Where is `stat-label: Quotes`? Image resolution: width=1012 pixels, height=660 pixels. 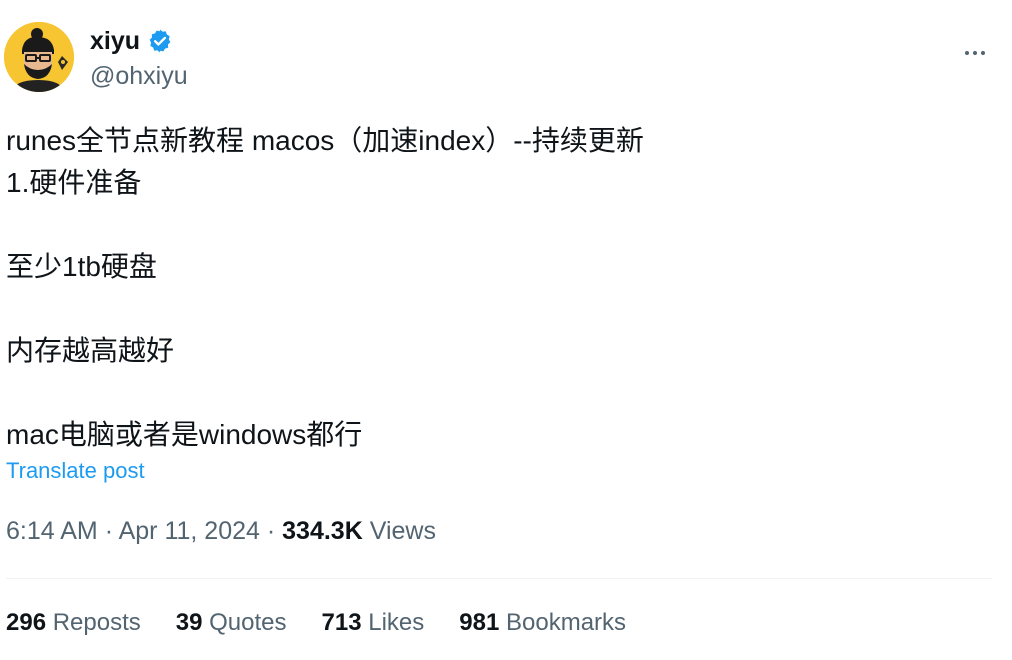 stat-label: Quotes is located at coordinates (248, 622).